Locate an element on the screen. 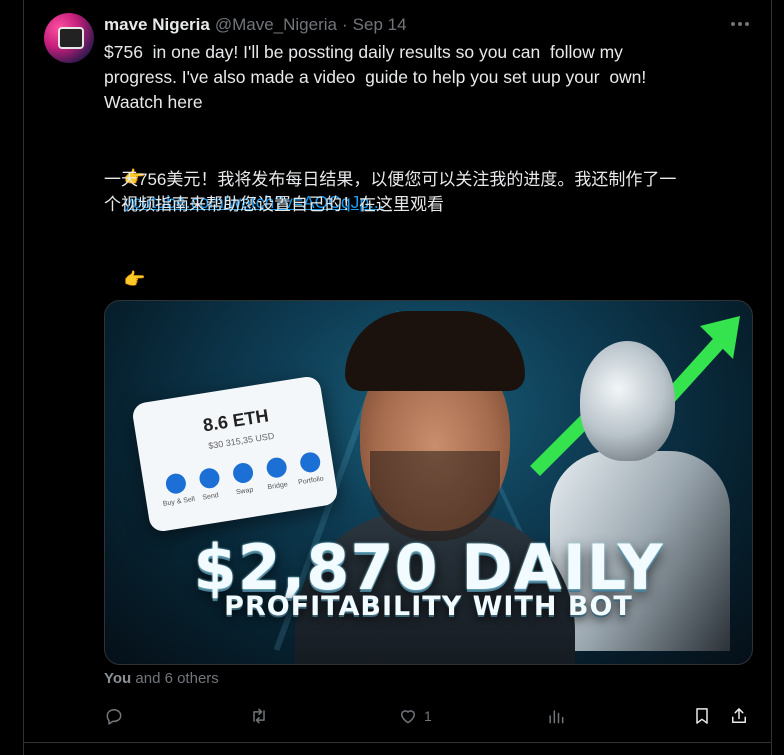  tweet-actions: 1 is located at coordinates (429, 718).